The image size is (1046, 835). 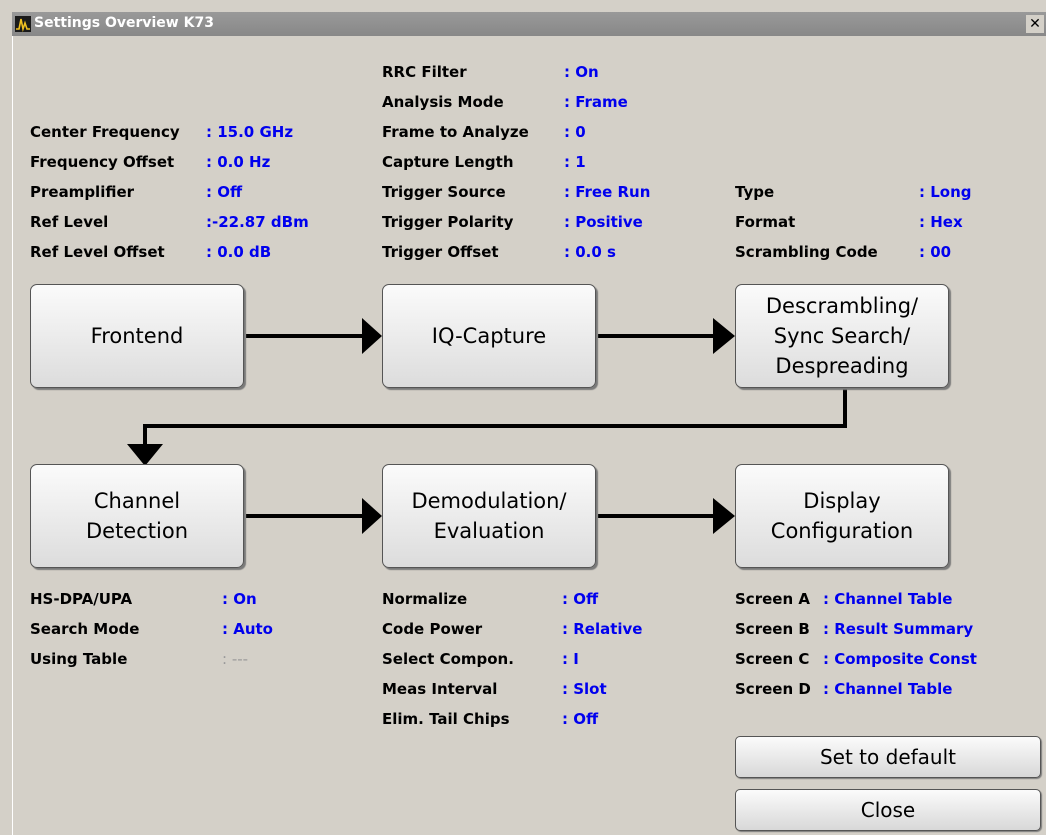 What do you see at coordinates (247, 629) in the screenshot?
I see `setting-value: : Auto` at bounding box center [247, 629].